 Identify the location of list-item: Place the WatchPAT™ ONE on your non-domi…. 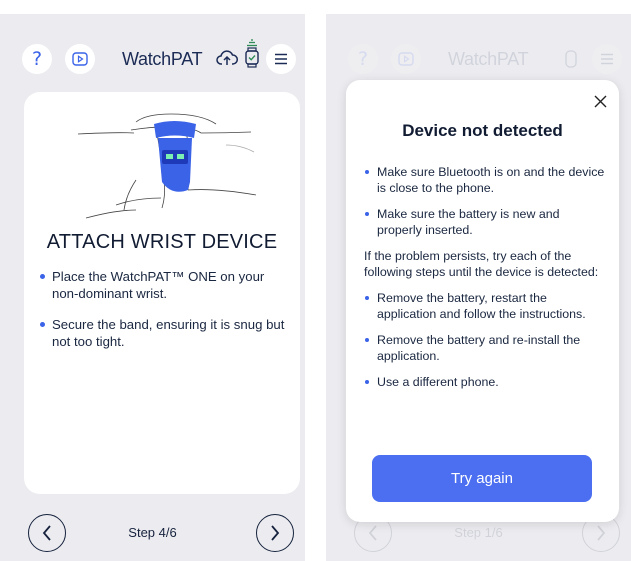
(163, 285).